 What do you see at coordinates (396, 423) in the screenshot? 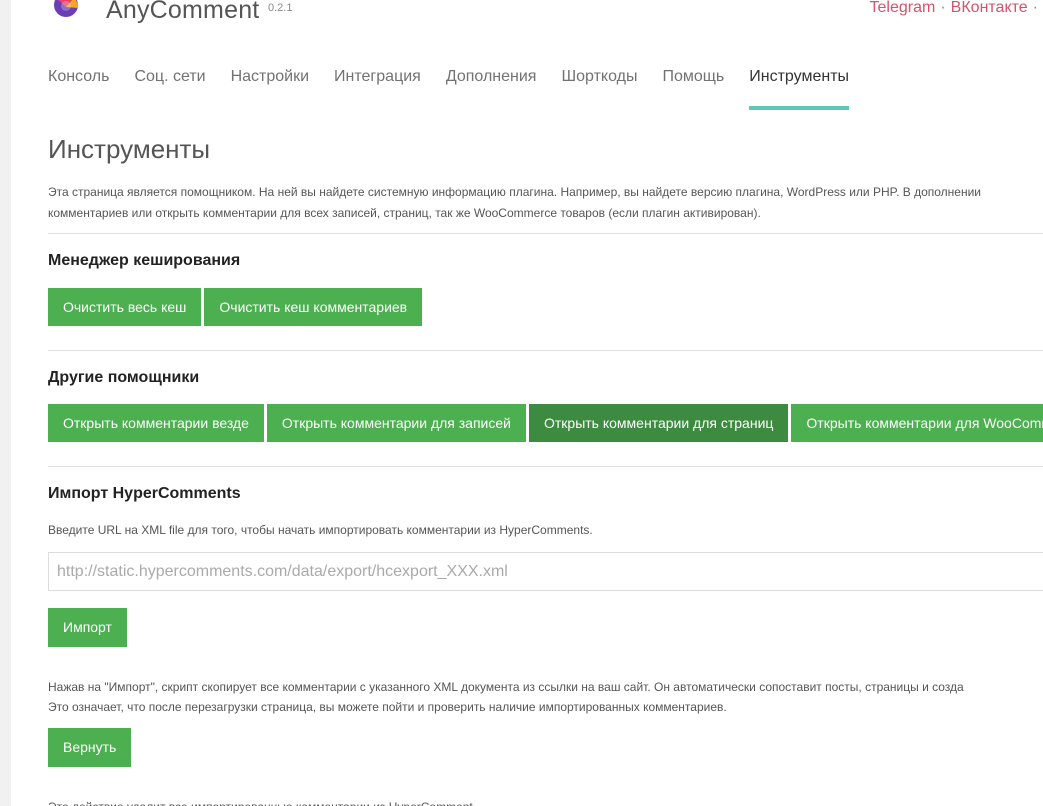
I see `open-comments-posts-button: Открыть комментарии для записей` at bounding box center [396, 423].